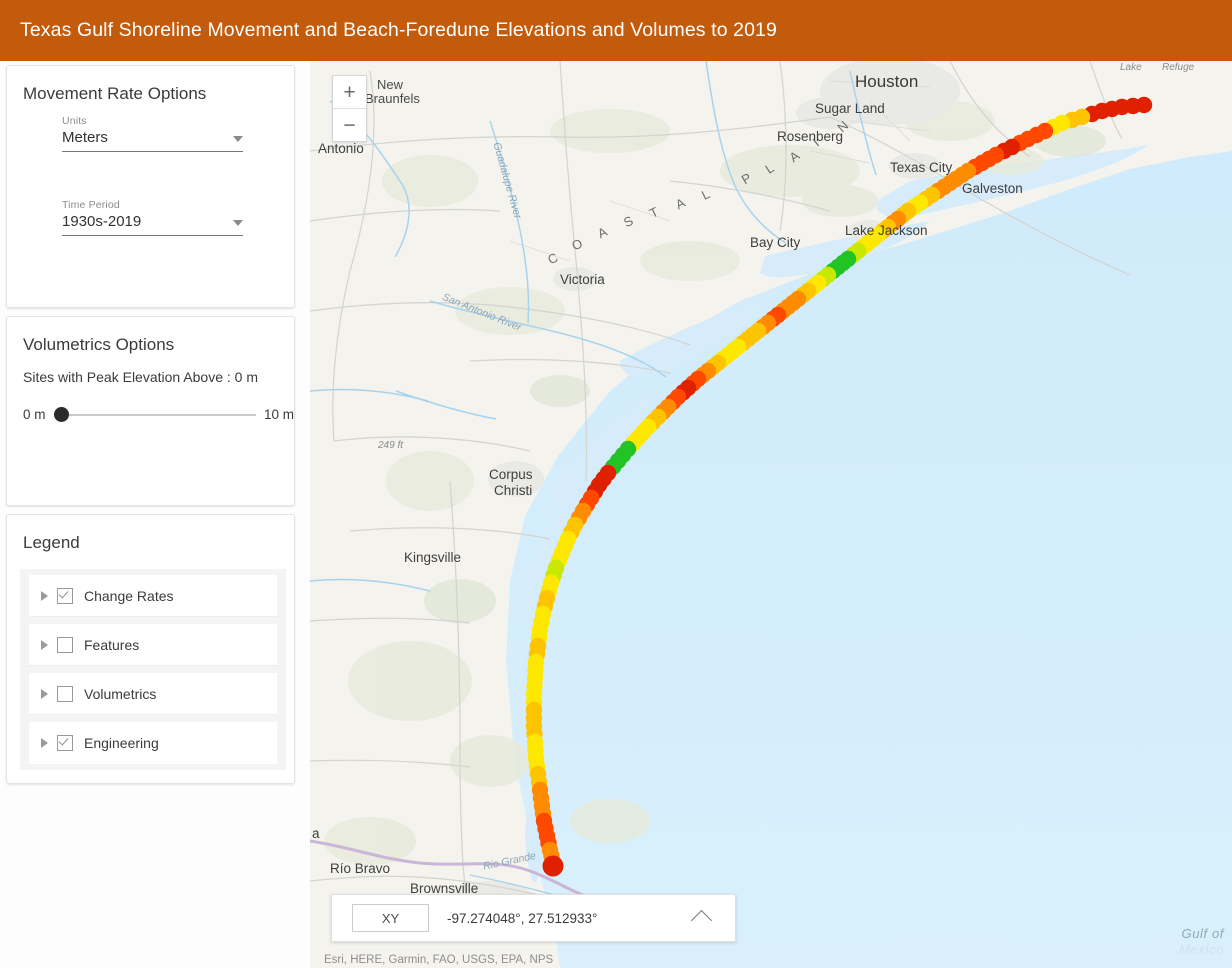 This screenshot has width=1232, height=968. What do you see at coordinates (152, 224) in the screenshot?
I see `time-period-select: 1930s-2019` at bounding box center [152, 224].